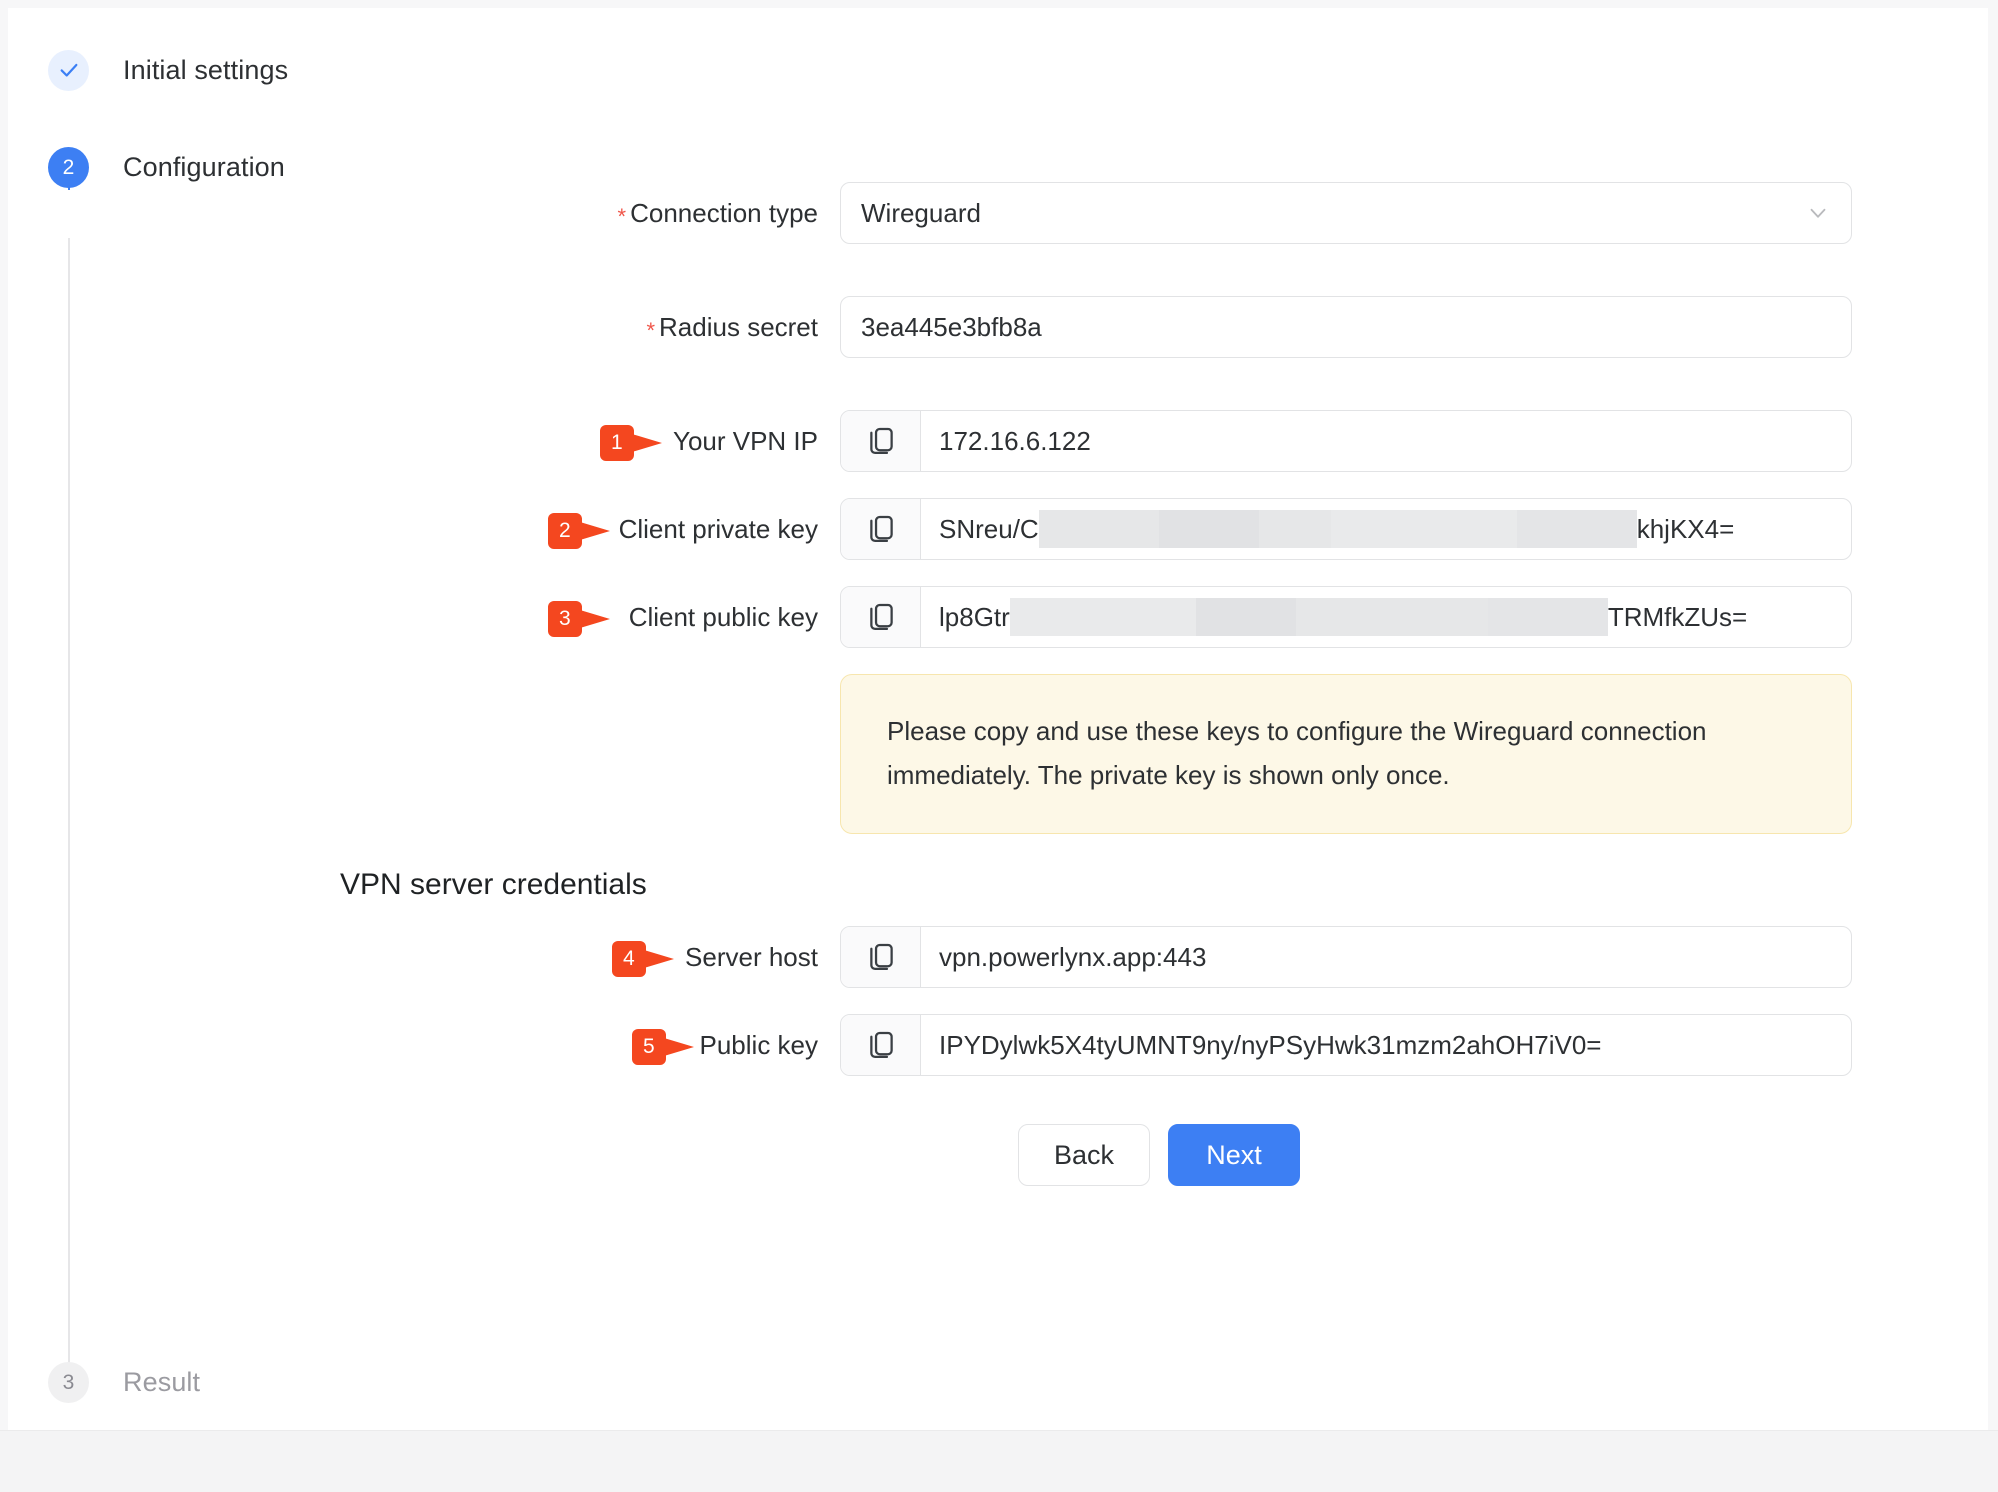 The image size is (1998, 1492). Describe the element at coordinates (724, 213) in the screenshot. I see `label-text-connection-type: Connection type` at that location.